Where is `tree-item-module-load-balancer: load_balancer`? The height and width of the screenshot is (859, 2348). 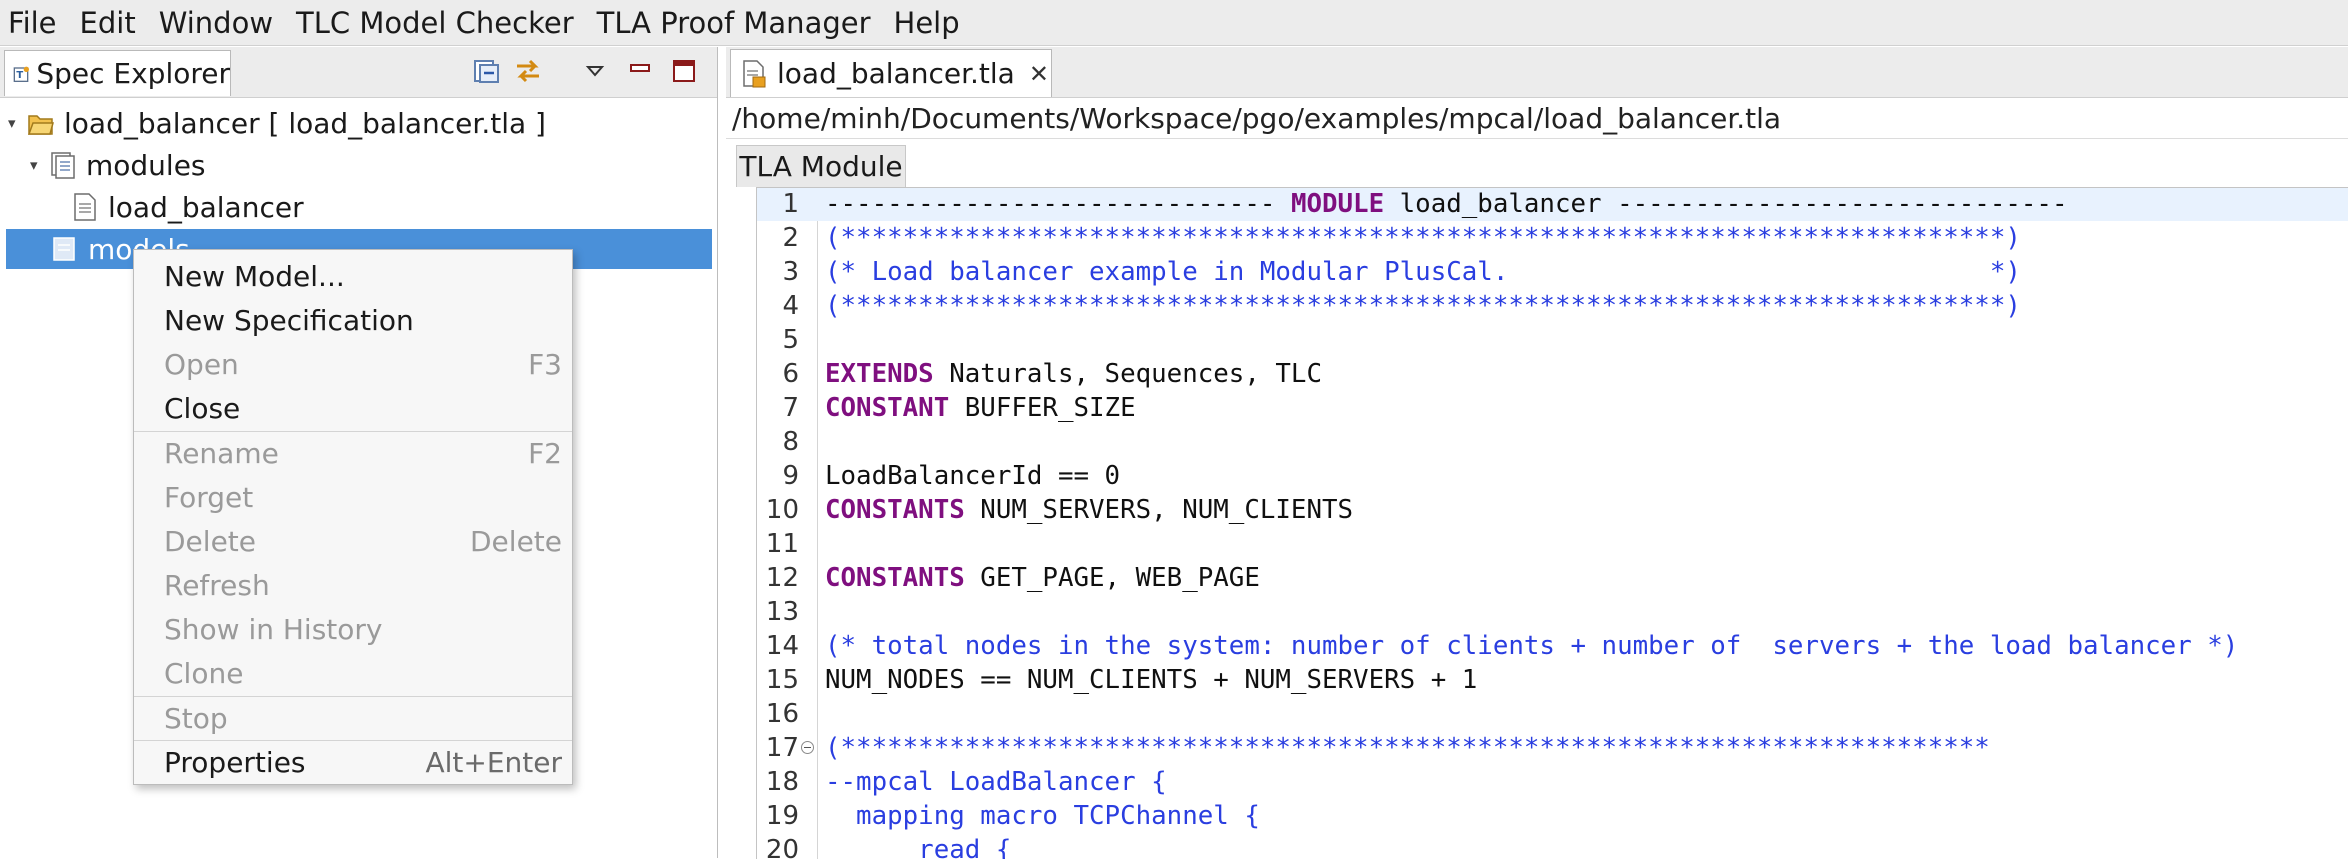
tree-item-module-load-balancer: load_balancer is located at coordinates (358, 207).